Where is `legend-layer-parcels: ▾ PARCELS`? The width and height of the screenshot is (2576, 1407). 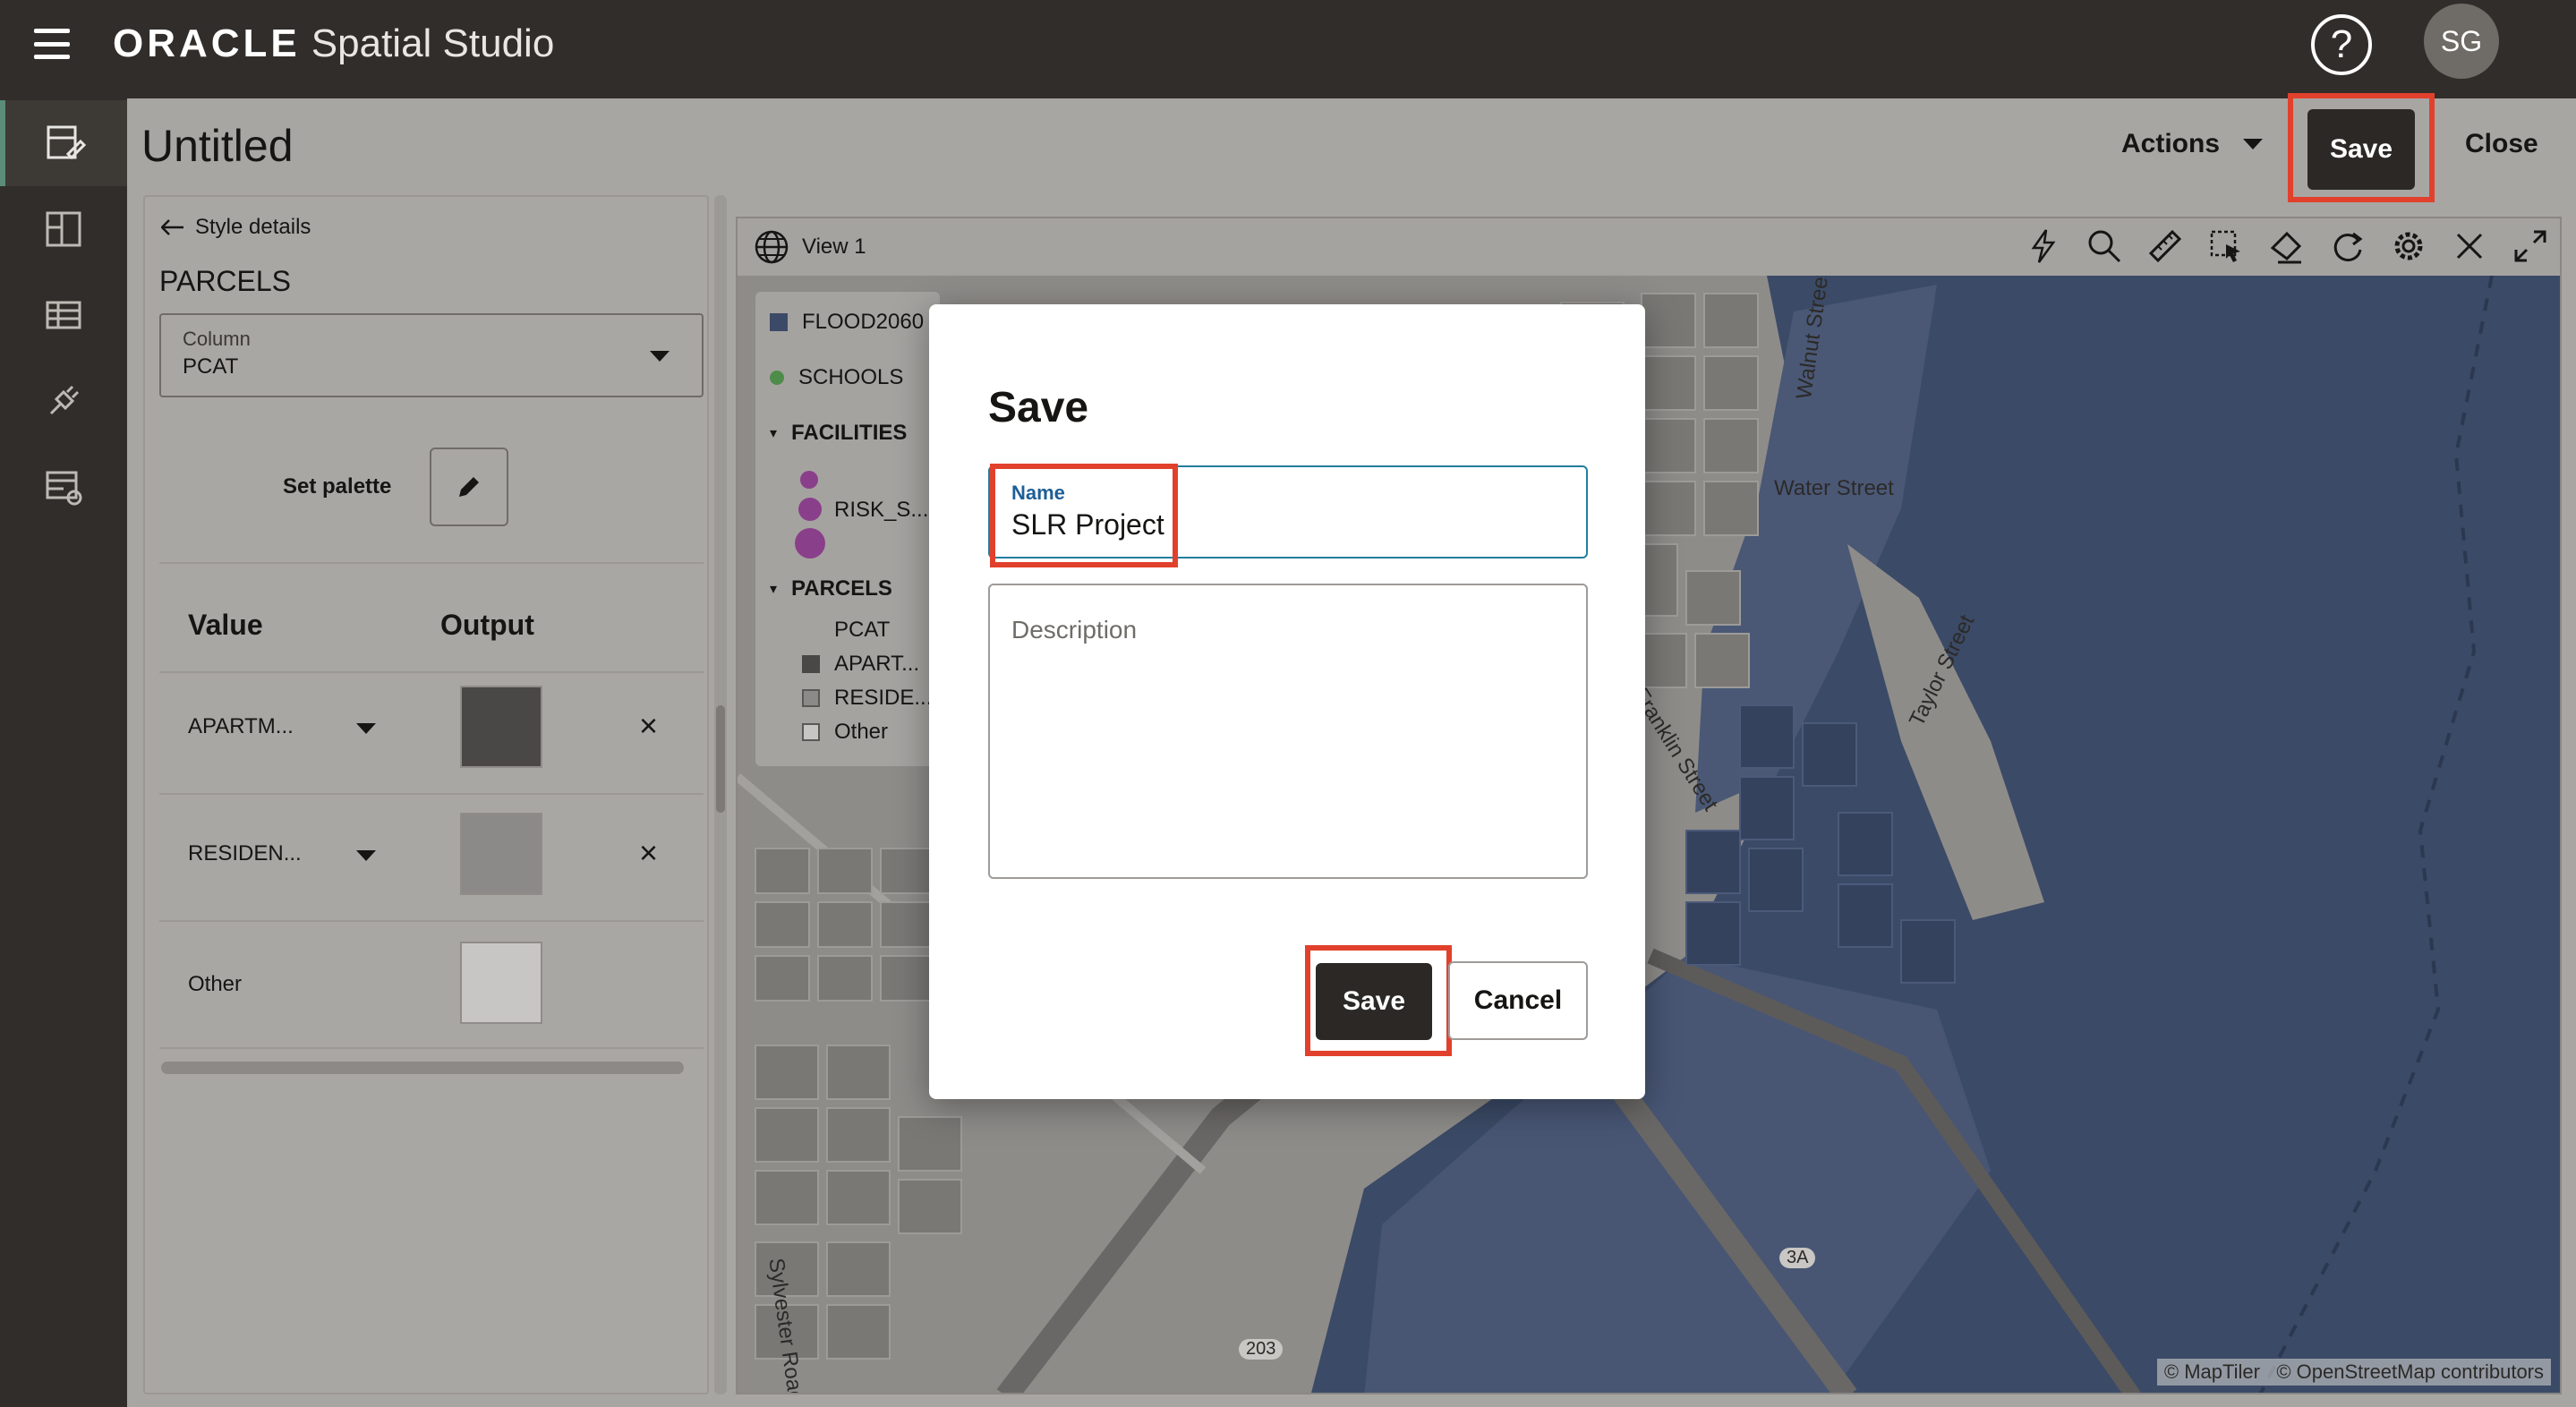 legend-layer-parcels: ▾ PARCELS is located at coordinates (831, 588).